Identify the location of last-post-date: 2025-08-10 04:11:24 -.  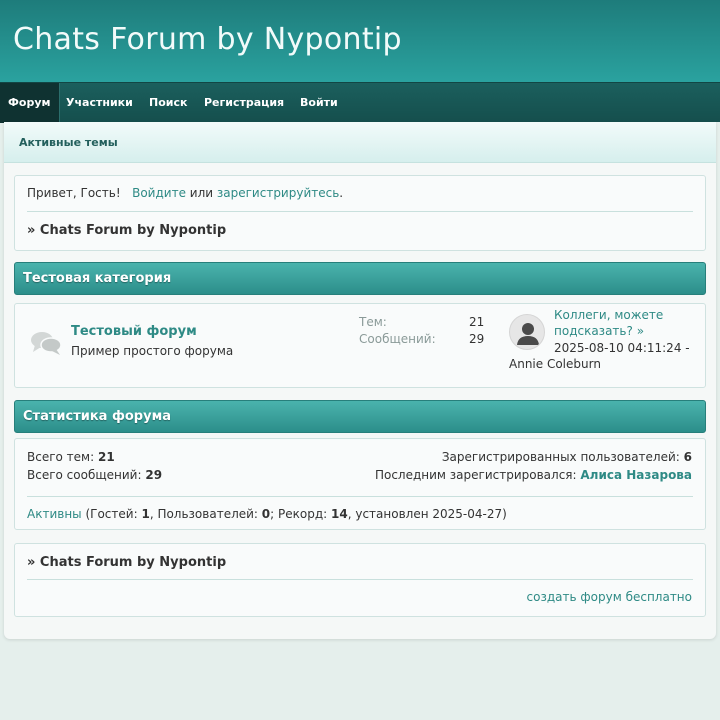
(622, 348).